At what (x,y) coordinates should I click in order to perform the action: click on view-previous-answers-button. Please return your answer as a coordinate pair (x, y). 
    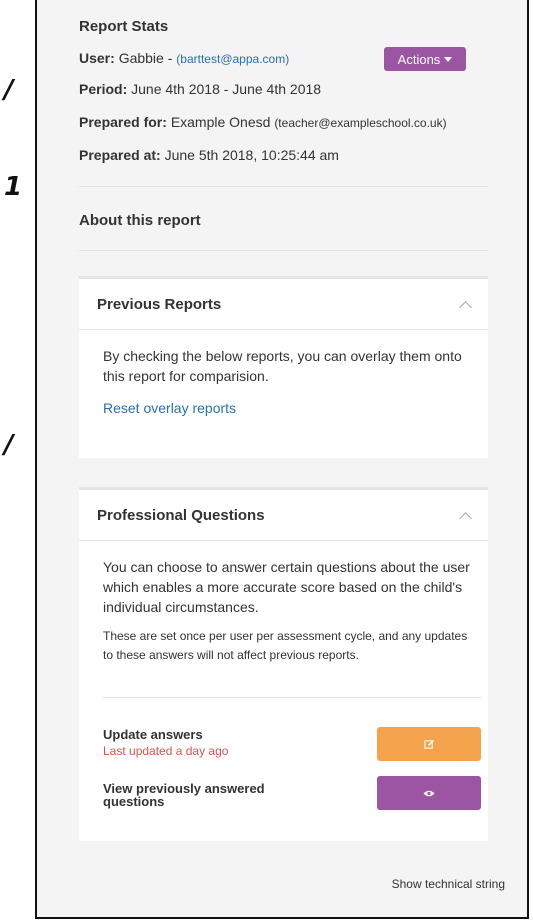
    Looking at the image, I should click on (429, 793).